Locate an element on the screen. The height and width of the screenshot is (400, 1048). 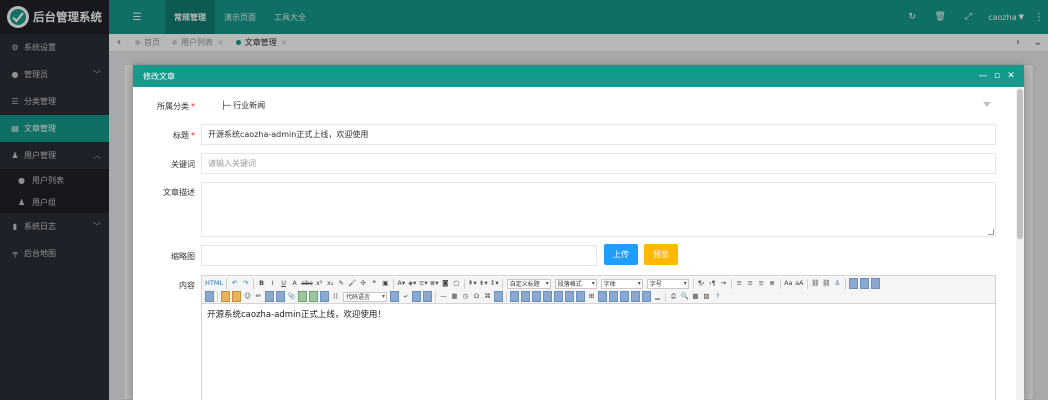
close-icon: ✕ is located at coordinates (1011, 76).